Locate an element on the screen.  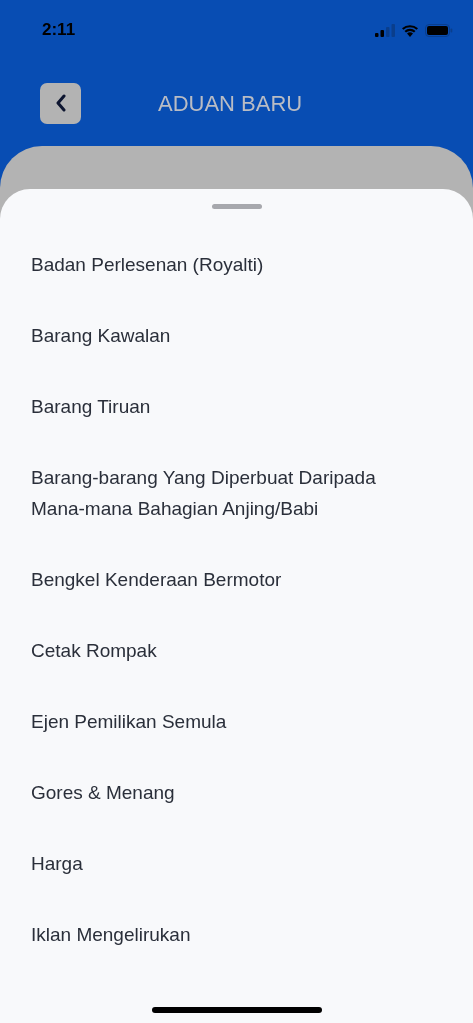
list-option: Gores & Menang is located at coordinates (108, 792).